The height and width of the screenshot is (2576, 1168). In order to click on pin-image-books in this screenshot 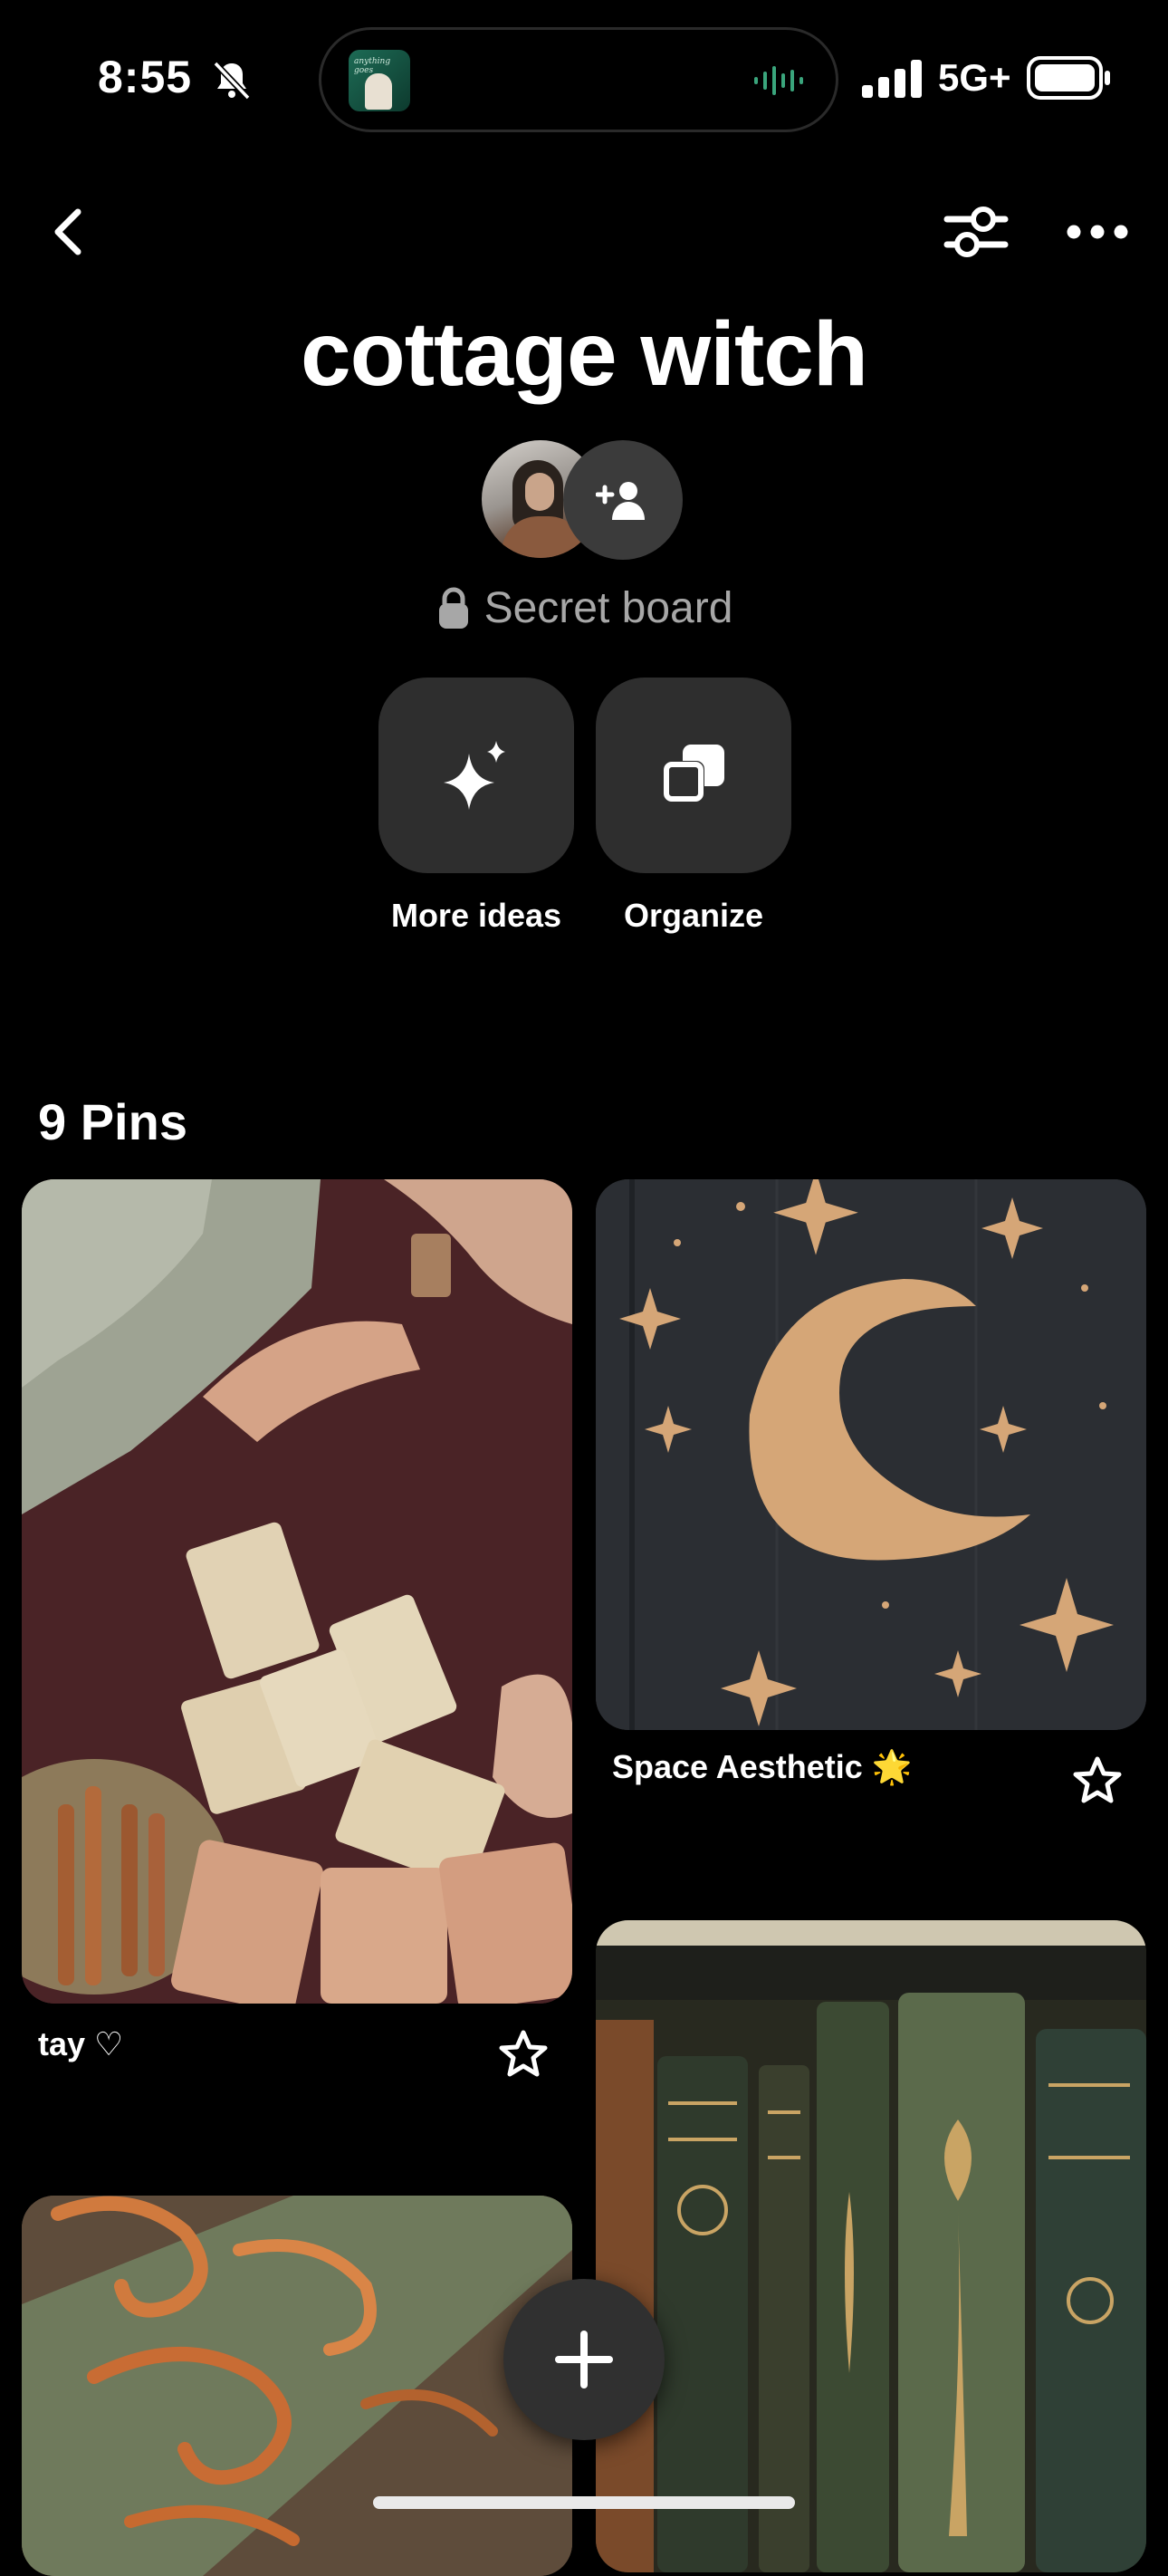, I will do `click(871, 2246)`.